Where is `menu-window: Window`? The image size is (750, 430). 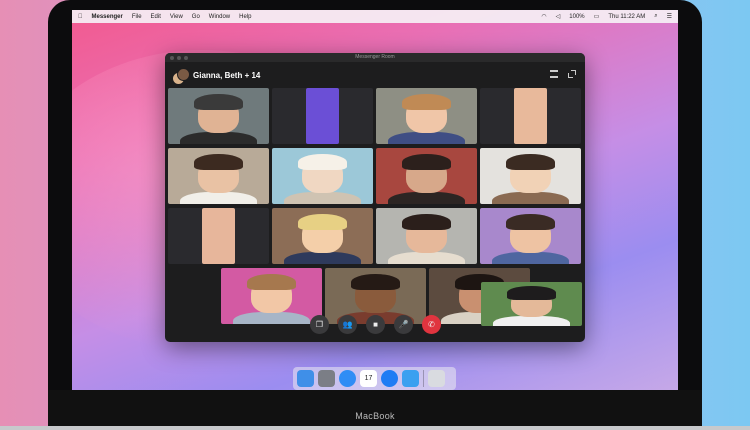 menu-window: Window is located at coordinates (219, 17).